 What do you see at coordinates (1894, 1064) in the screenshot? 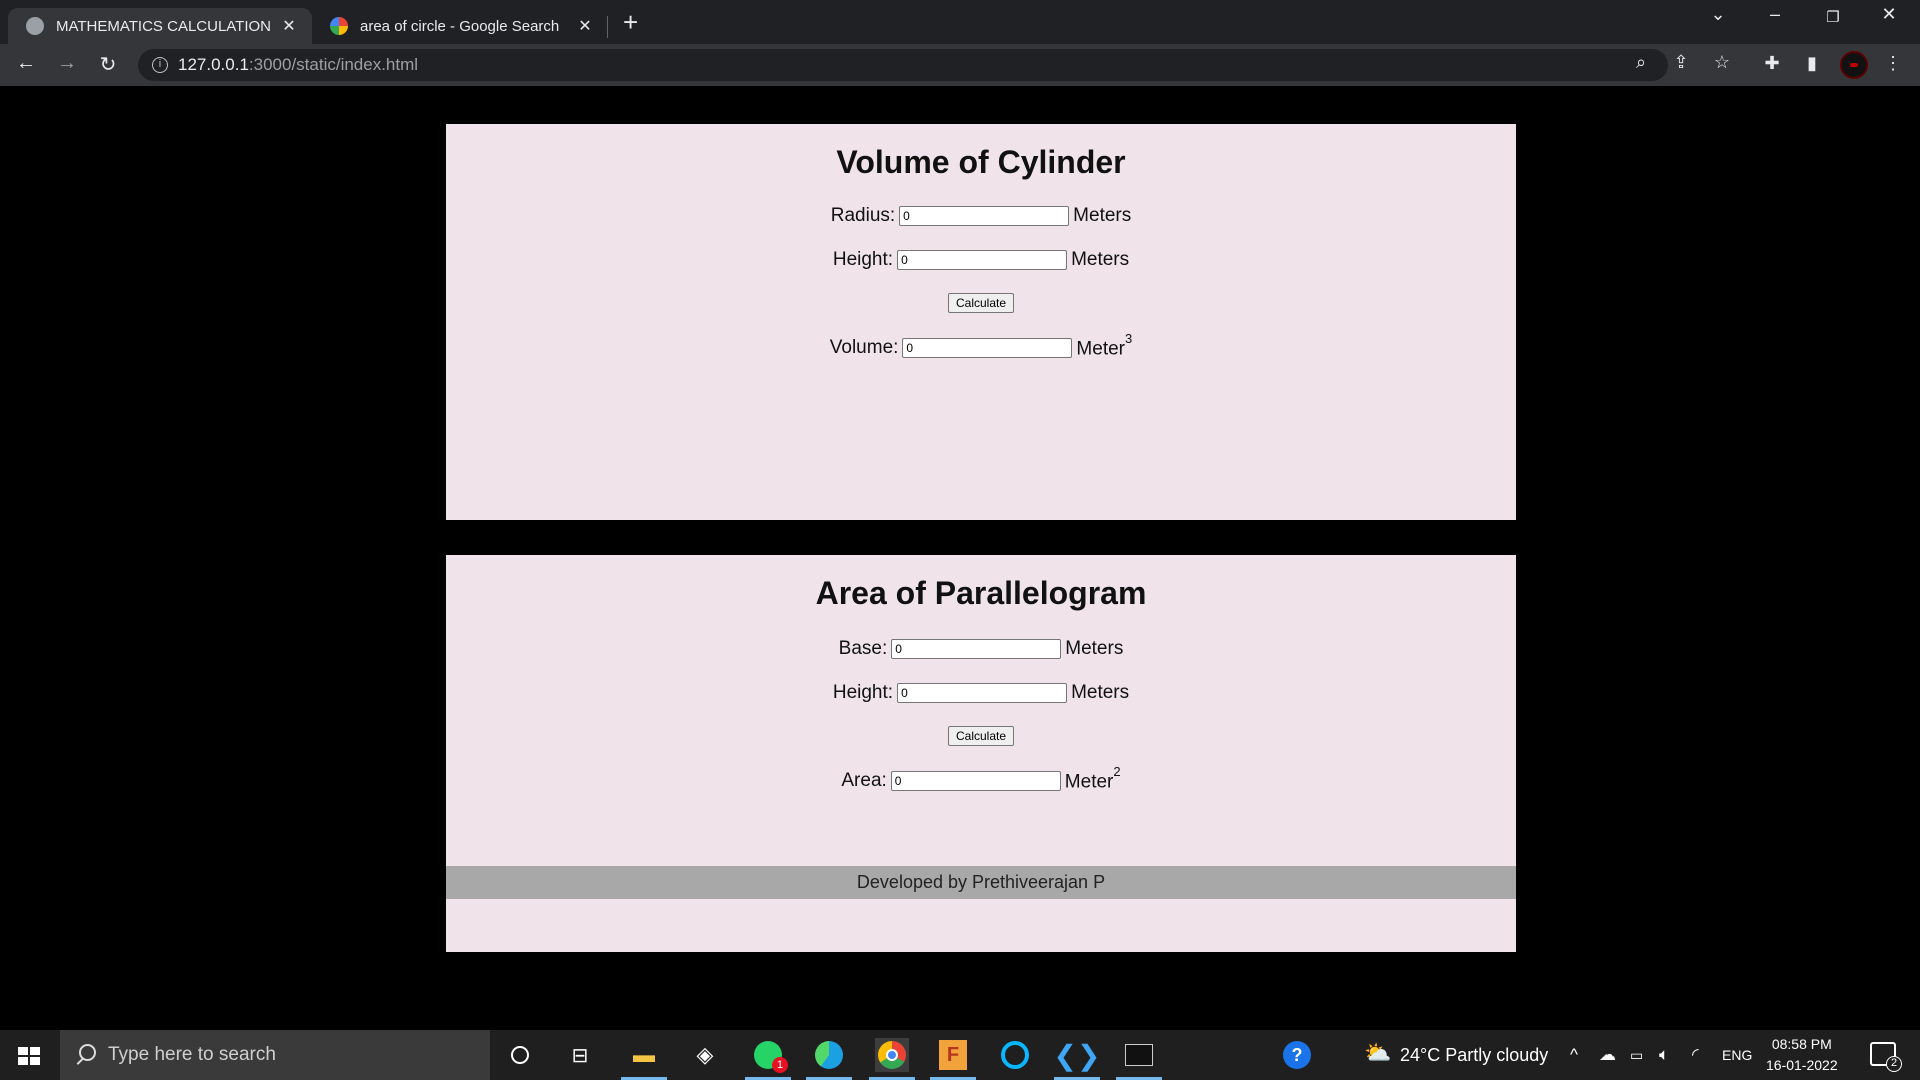
I see `notification-count: 2` at bounding box center [1894, 1064].